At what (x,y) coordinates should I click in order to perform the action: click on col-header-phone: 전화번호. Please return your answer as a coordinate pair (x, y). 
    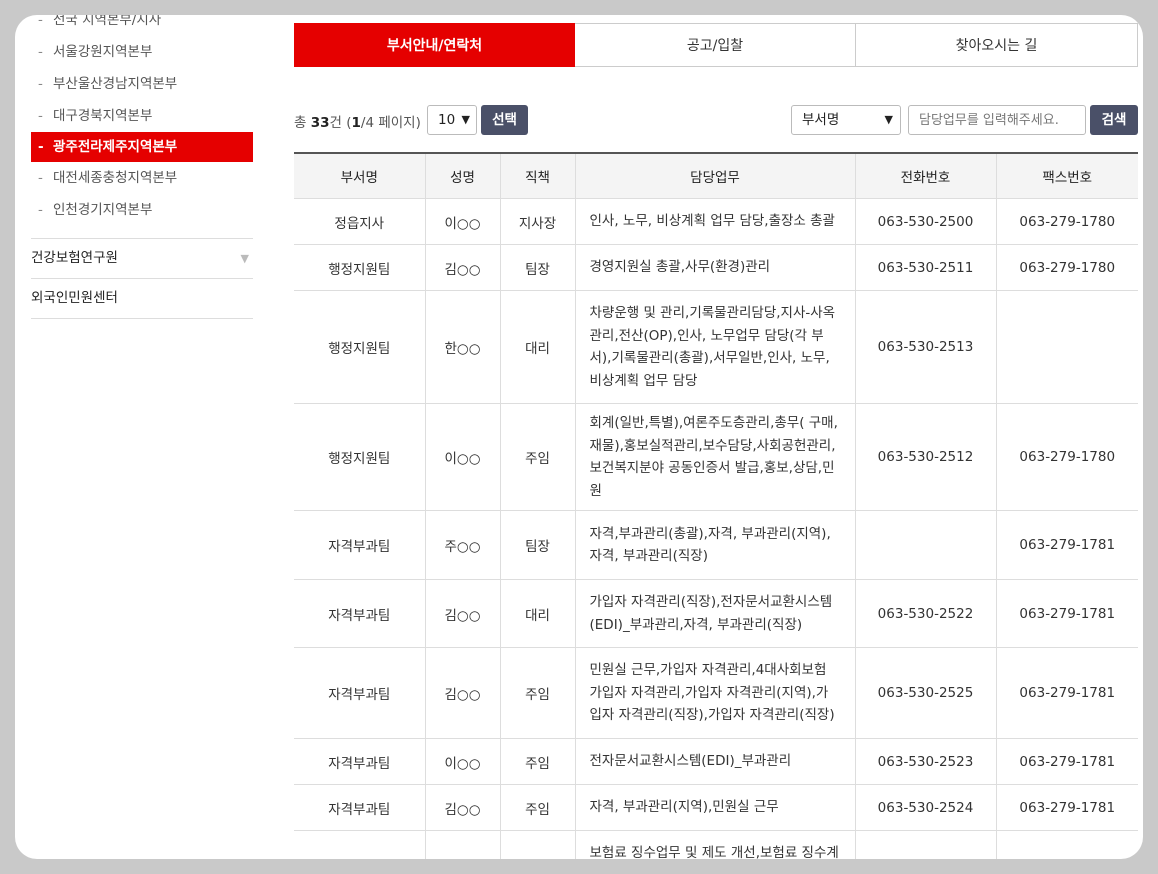
    Looking at the image, I should click on (925, 176).